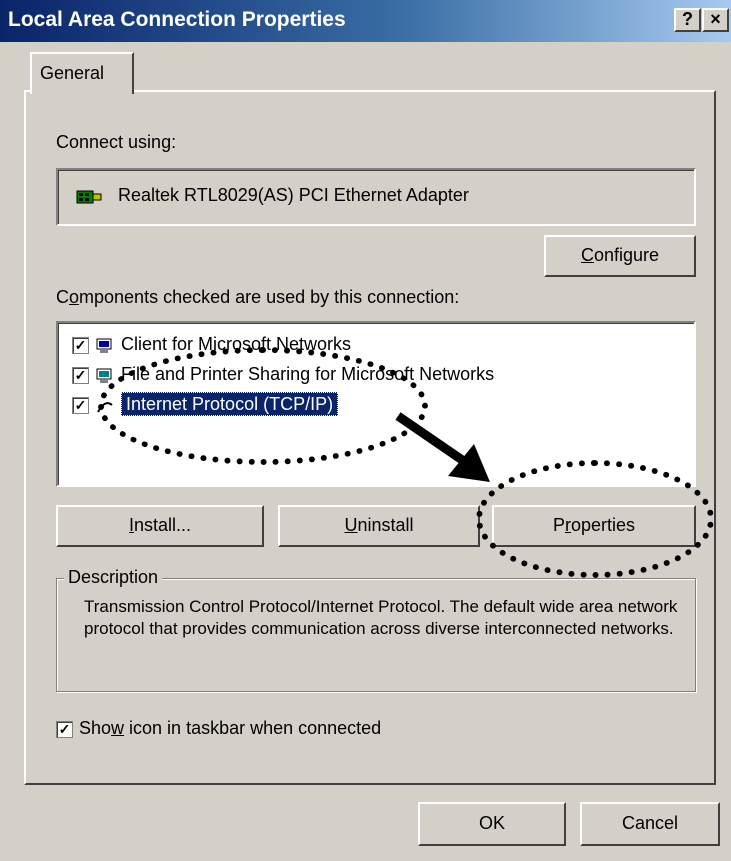 Image resolution: width=731 pixels, height=861 pixels. Describe the element at coordinates (80, 375) in the screenshot. I see `checkbox-file-sharing: ✓` at that location.